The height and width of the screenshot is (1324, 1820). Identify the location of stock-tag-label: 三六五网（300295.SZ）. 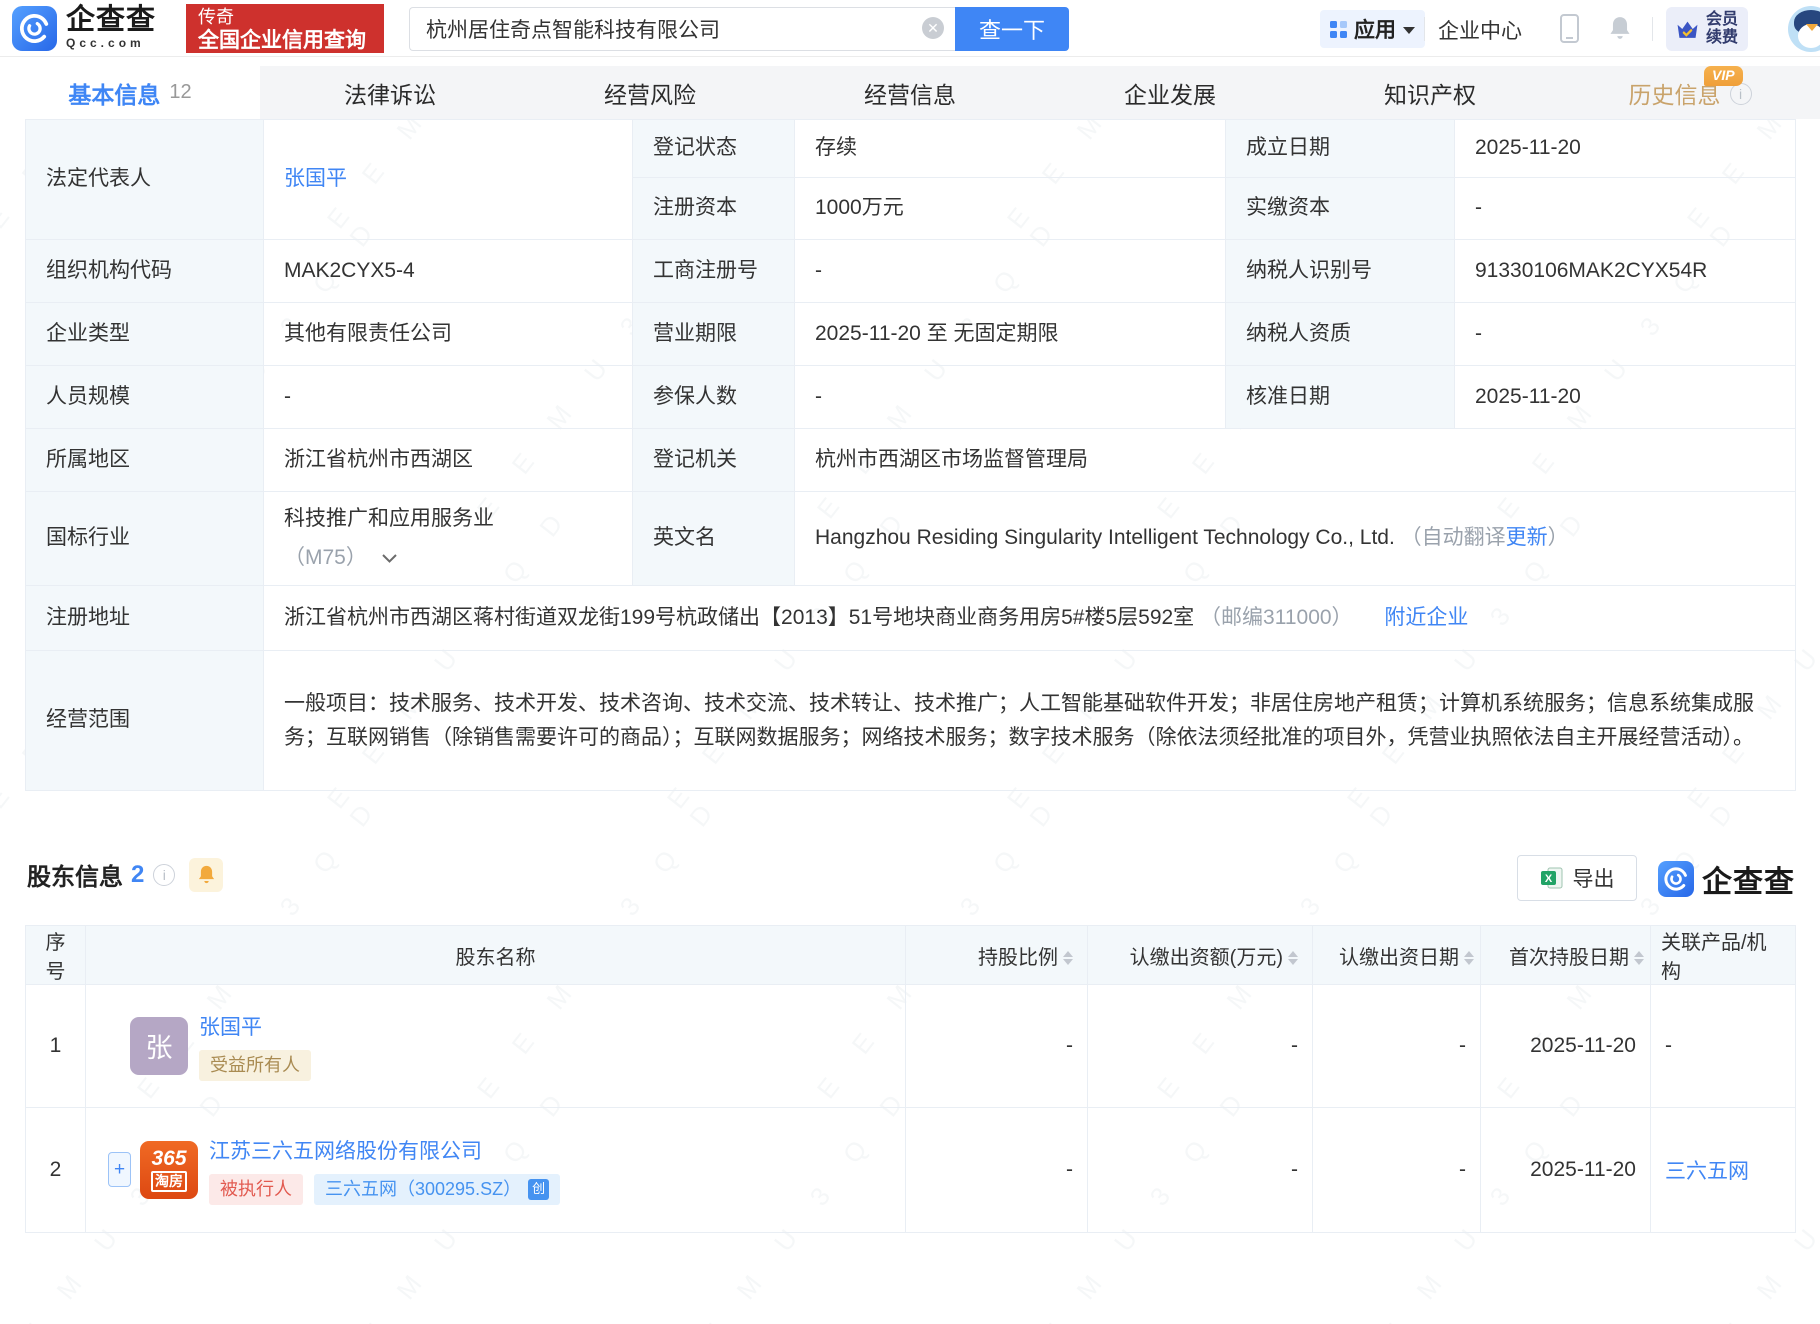
(423, 1188).